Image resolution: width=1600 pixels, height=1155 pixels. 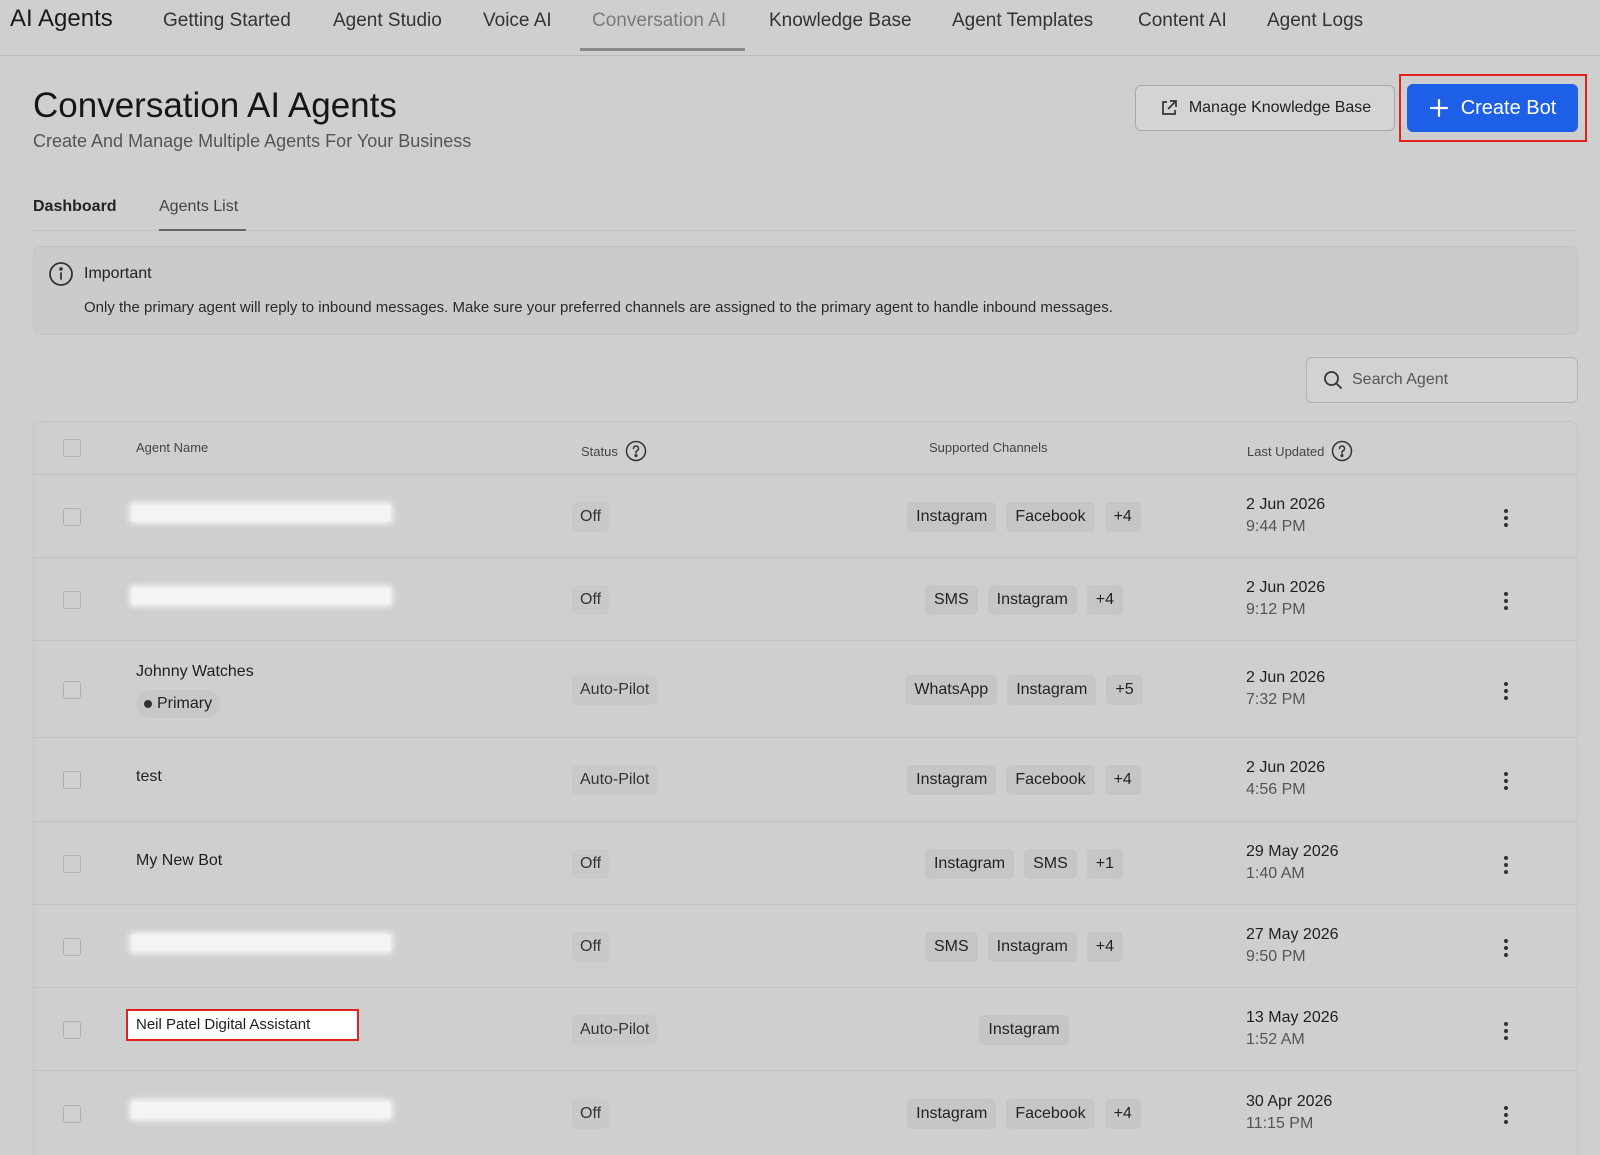 I want to click on table-row: Off Instagram Facebook +4 2 Jun 2026 9:44 PM, so click(x=805, y=516).